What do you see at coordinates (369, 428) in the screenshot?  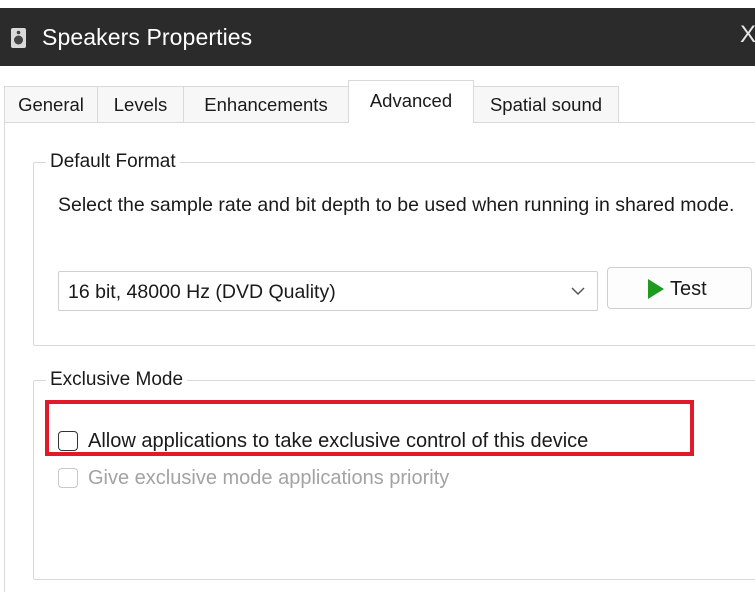 I see `highlight-annotation` at bounding box center [369, 428].